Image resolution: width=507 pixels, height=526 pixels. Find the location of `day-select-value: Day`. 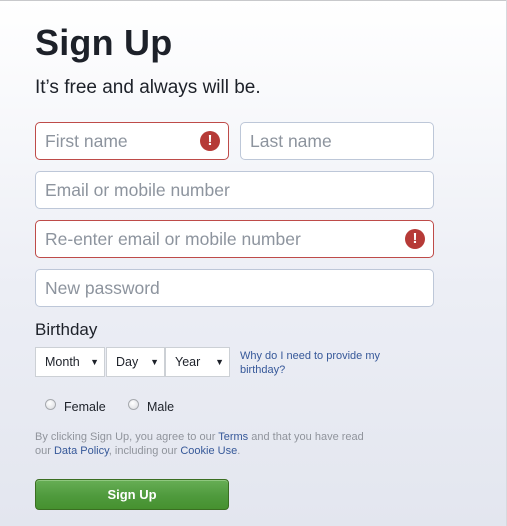

day-select-value: Day is located at coordinates (127, 362).